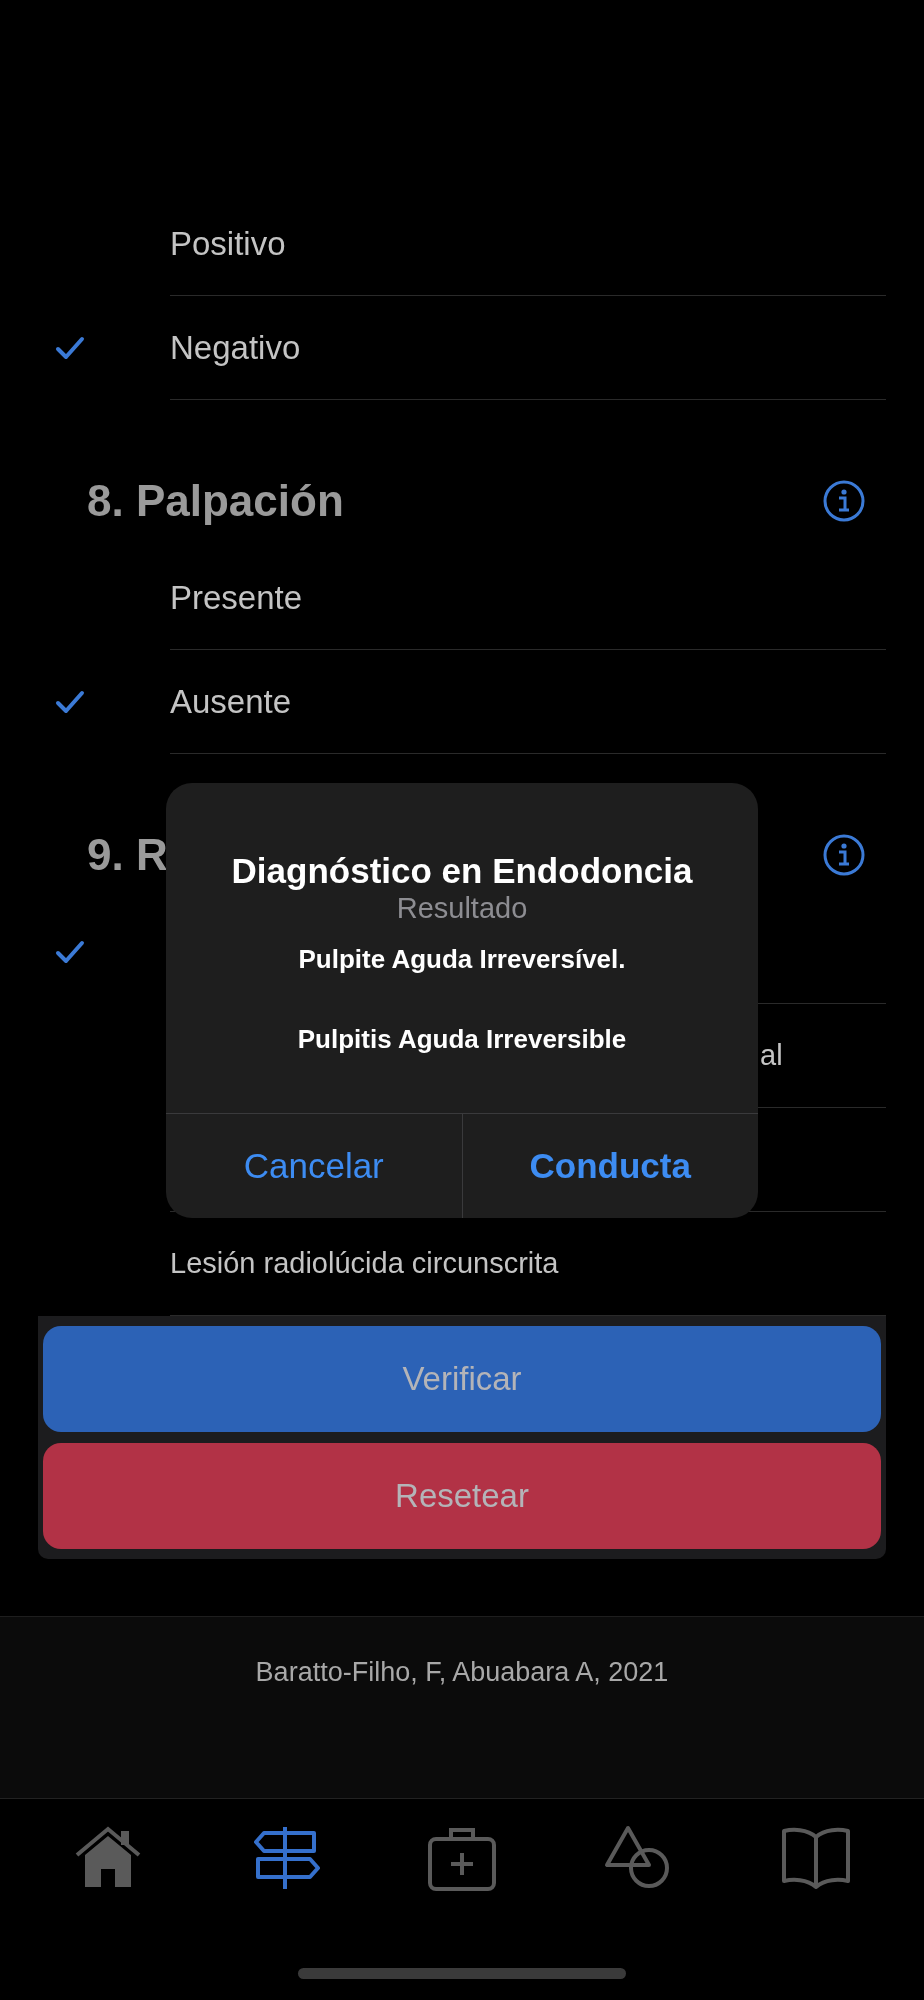 The width and height of the screenshot is (924, 2000). I want to click on cancel-button: Cancelar, so click(314, 1166).